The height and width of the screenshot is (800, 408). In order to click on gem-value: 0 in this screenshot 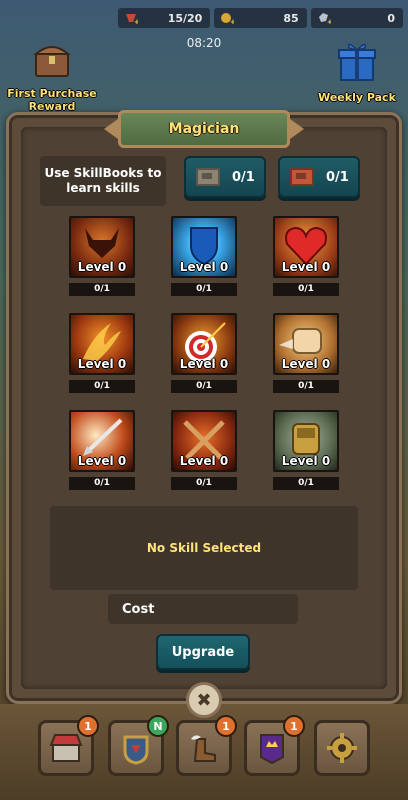, I will do `click(391, 18)`.